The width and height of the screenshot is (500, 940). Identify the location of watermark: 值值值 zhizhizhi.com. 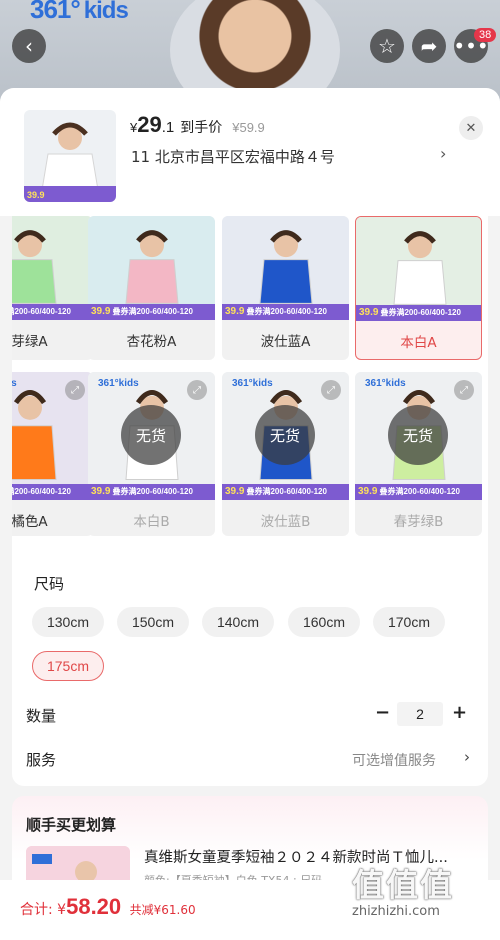
(403, 892).